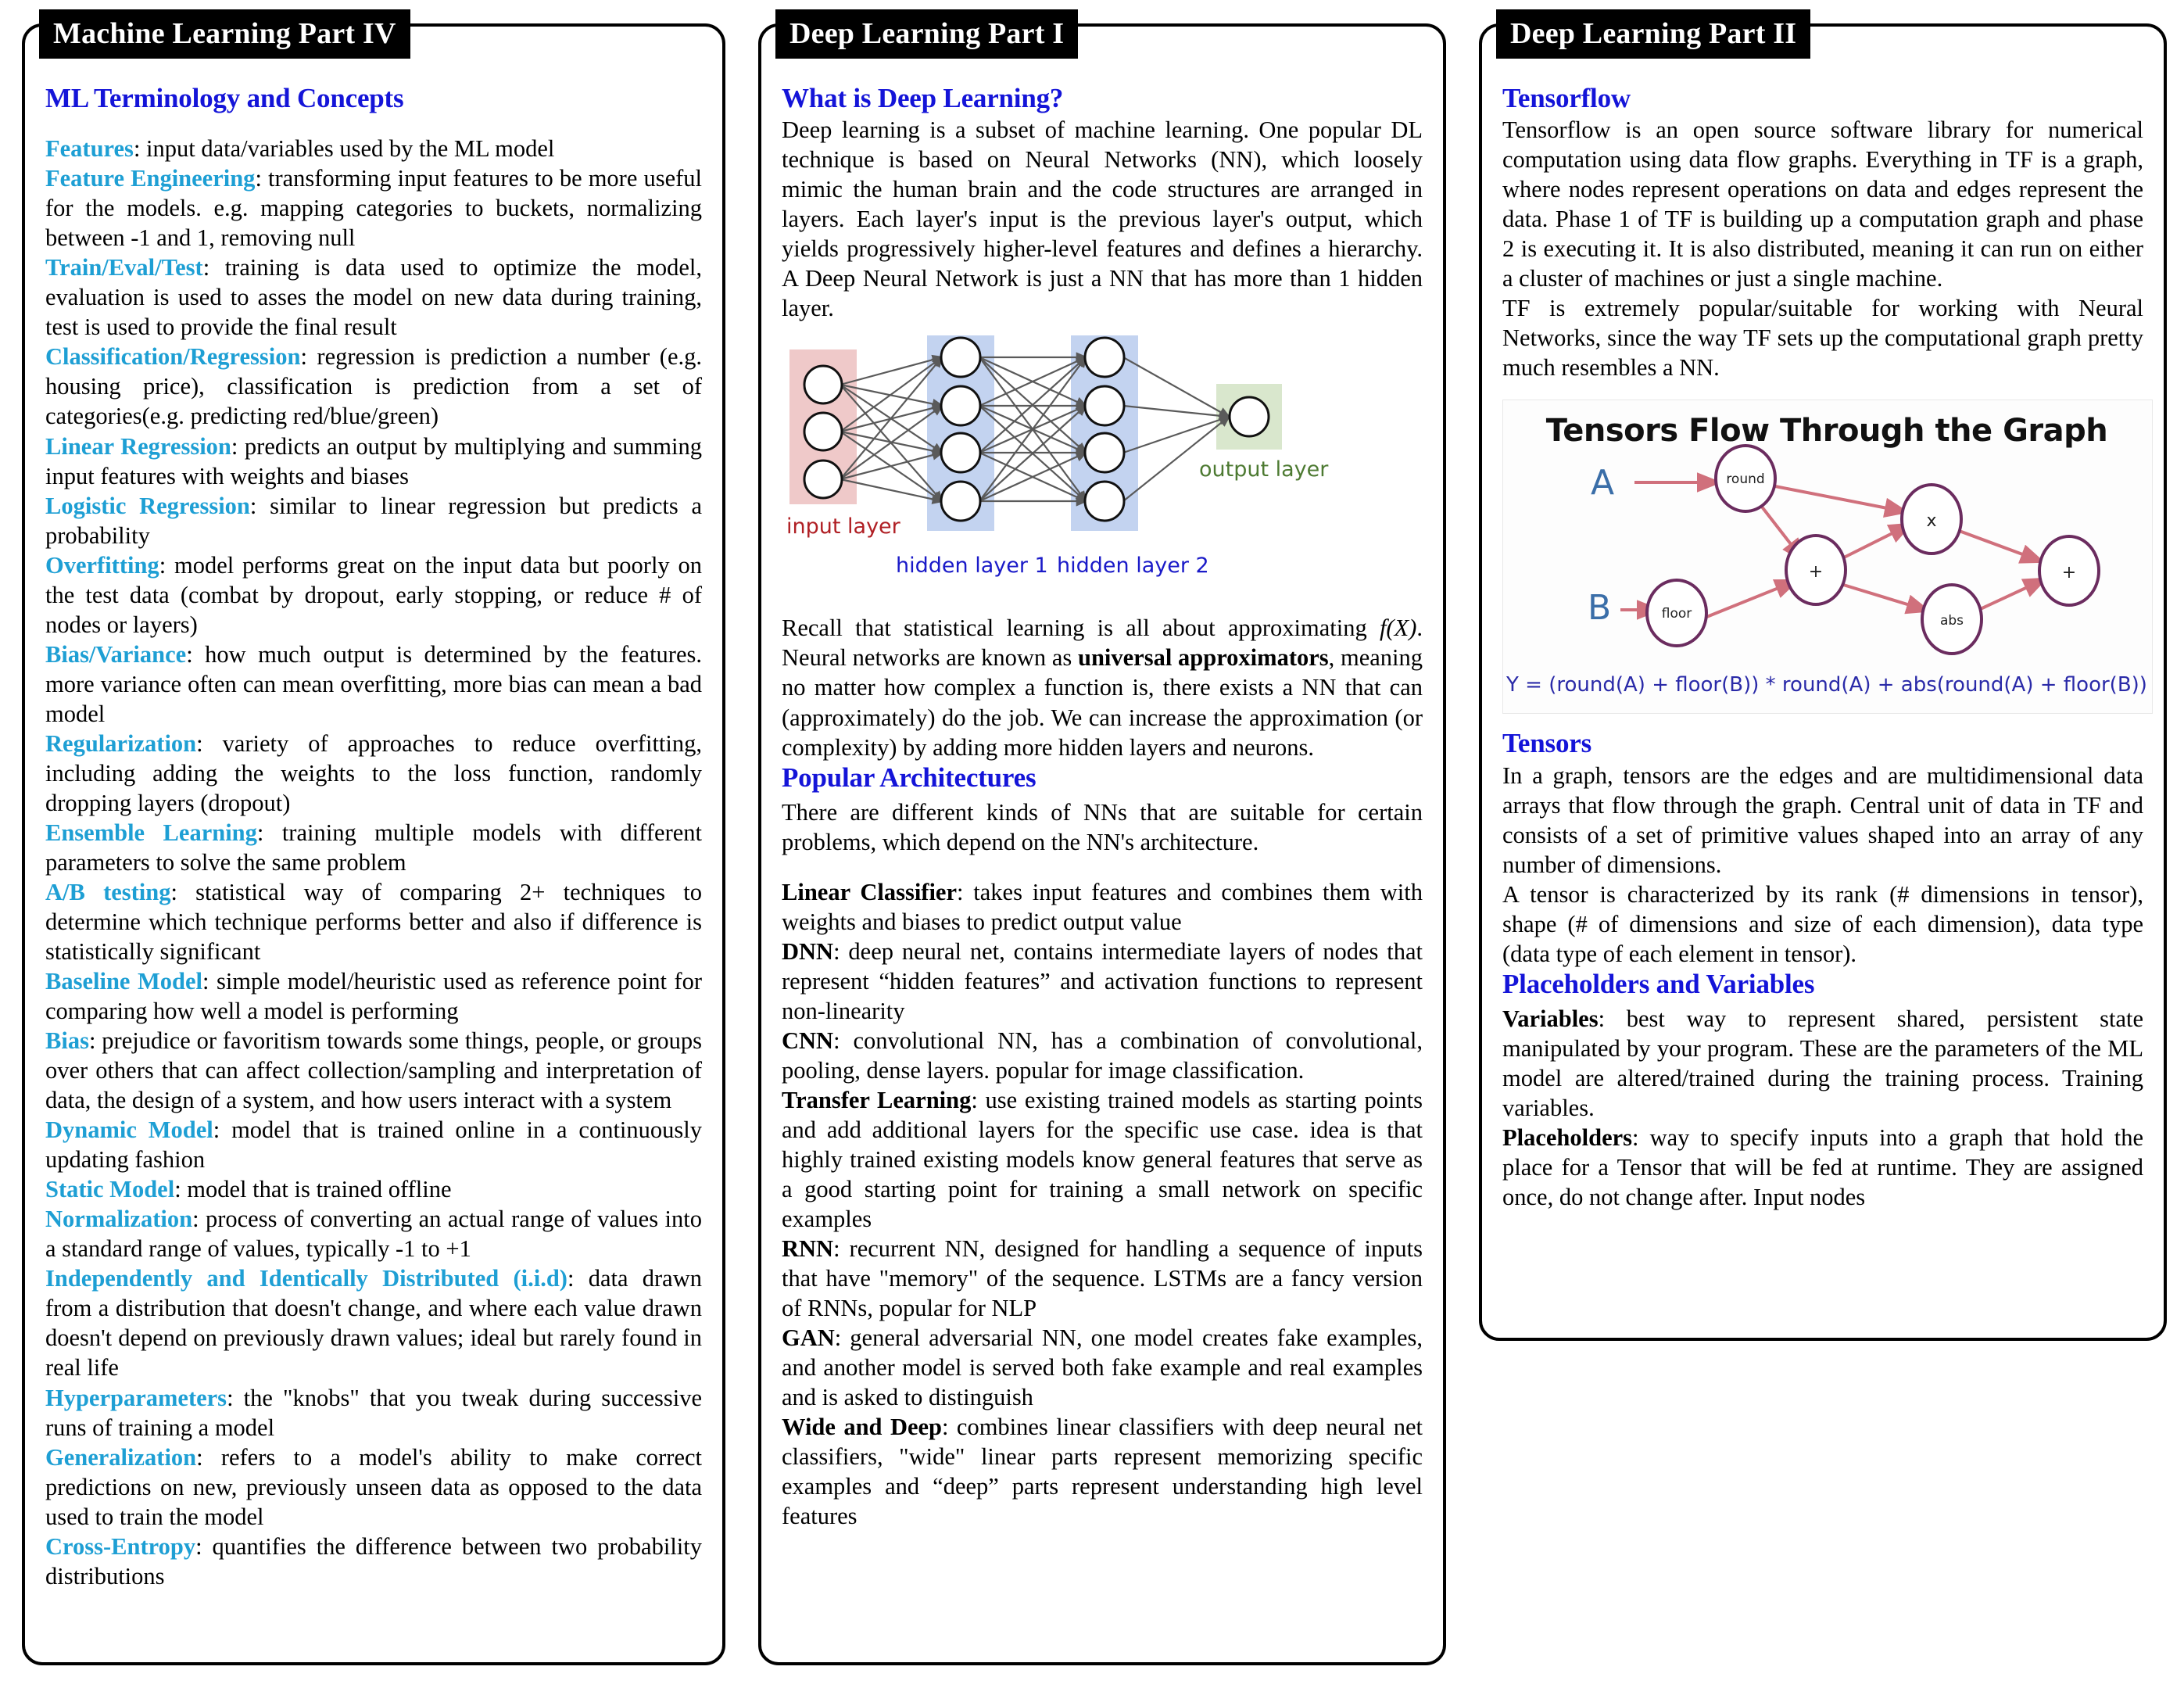 The height and width of the screenshot is (1688, 2184). Describe the element at coordinates (1872, 550) in the screenshot. I see `tf-graph-nodes` at that location.